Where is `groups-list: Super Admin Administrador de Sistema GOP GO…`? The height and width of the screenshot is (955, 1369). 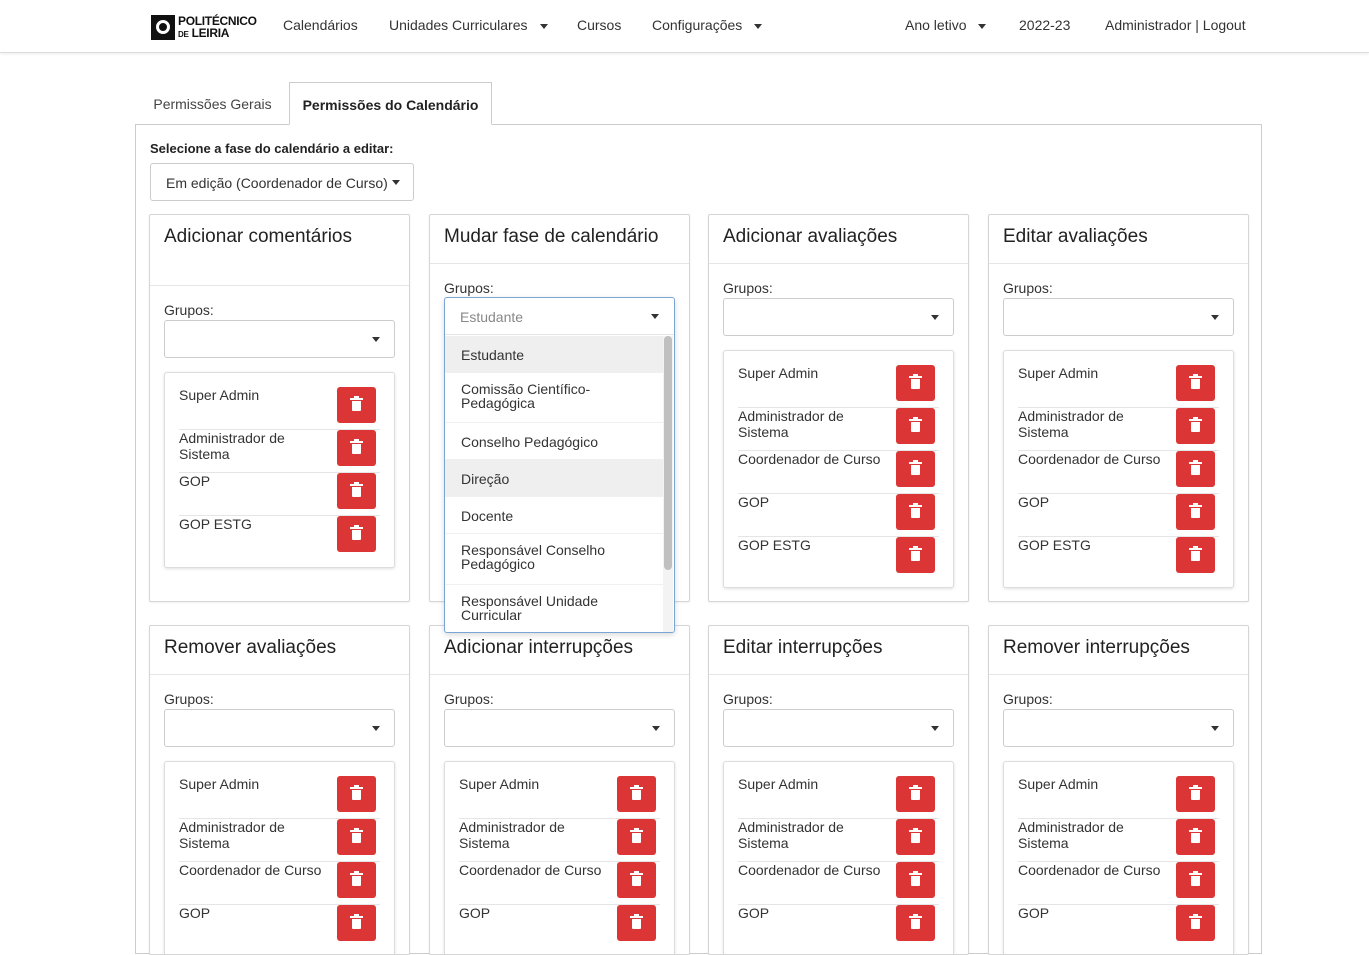
groups-list: Super Admin Administrador de Sistema GOP GO… is located at coordinates (279, 470).